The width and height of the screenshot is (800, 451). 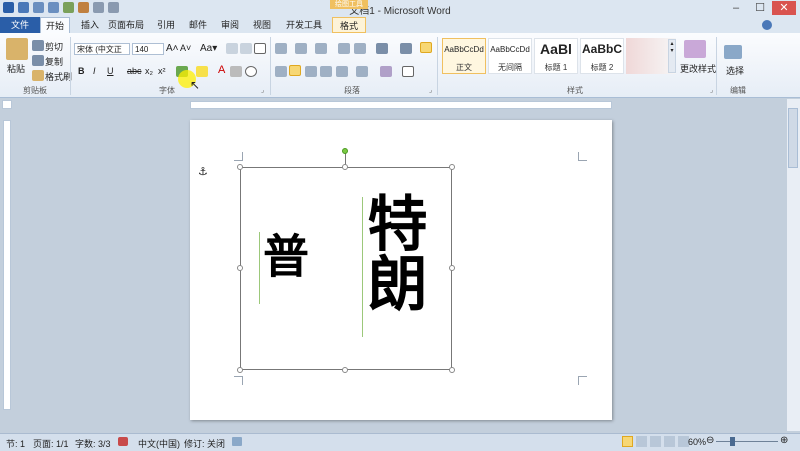 I want to click on shading-icon, so click(x=386, y=71).